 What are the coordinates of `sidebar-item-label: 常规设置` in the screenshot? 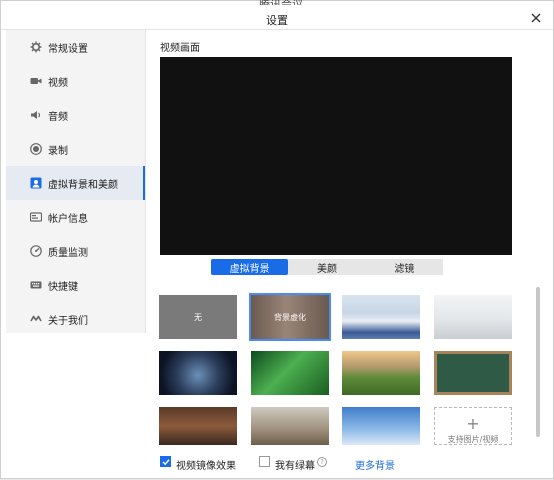 It's located at (68, 49).